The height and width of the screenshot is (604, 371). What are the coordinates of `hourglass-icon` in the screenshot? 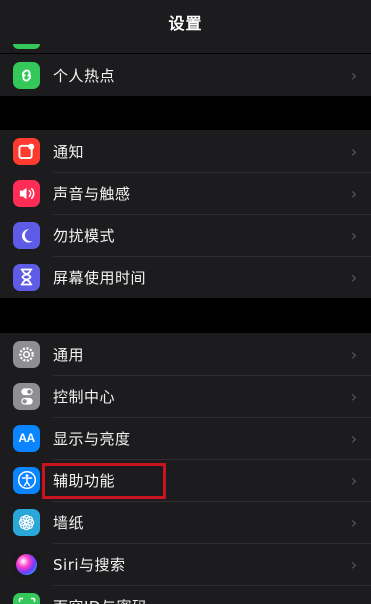 It's located at (26, 277).